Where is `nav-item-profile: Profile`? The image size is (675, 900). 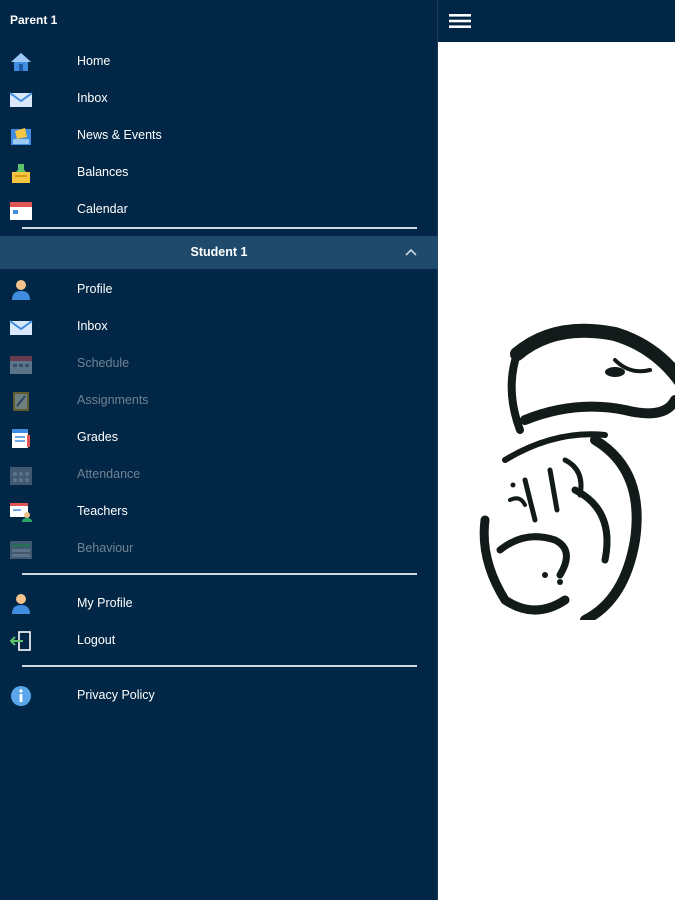 nav-item-profile: Profile is located at coordinates (219, 290).